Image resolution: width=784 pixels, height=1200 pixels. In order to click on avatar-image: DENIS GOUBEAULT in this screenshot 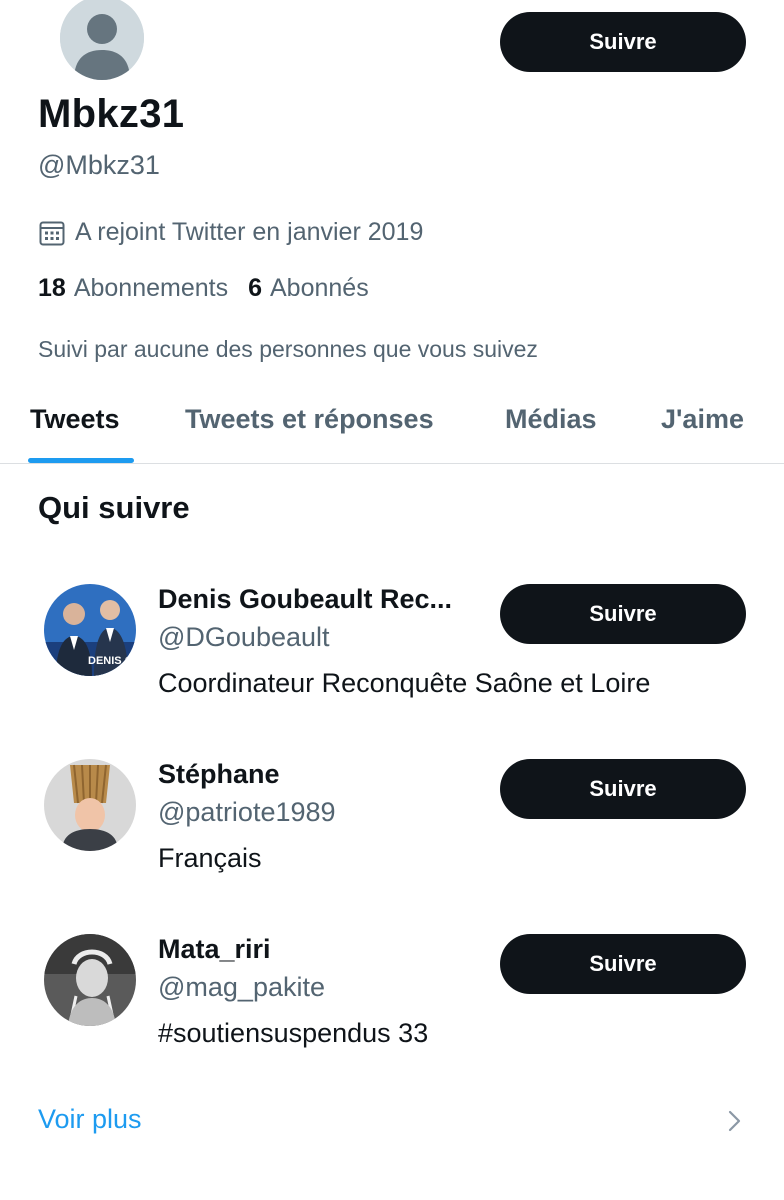, I will do `click(90, 630)`.